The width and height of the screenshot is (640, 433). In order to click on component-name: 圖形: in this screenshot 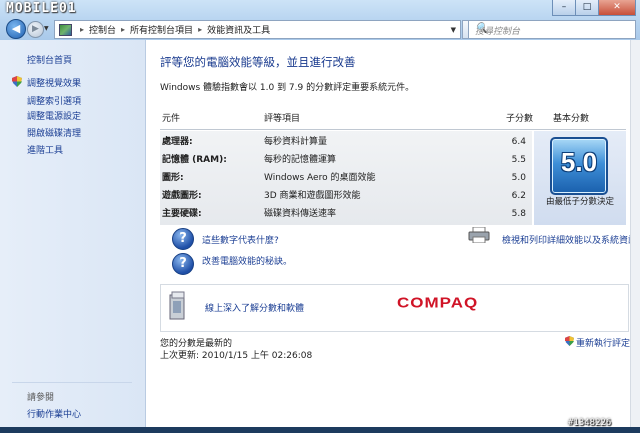, I will do `click(173, 178)`.